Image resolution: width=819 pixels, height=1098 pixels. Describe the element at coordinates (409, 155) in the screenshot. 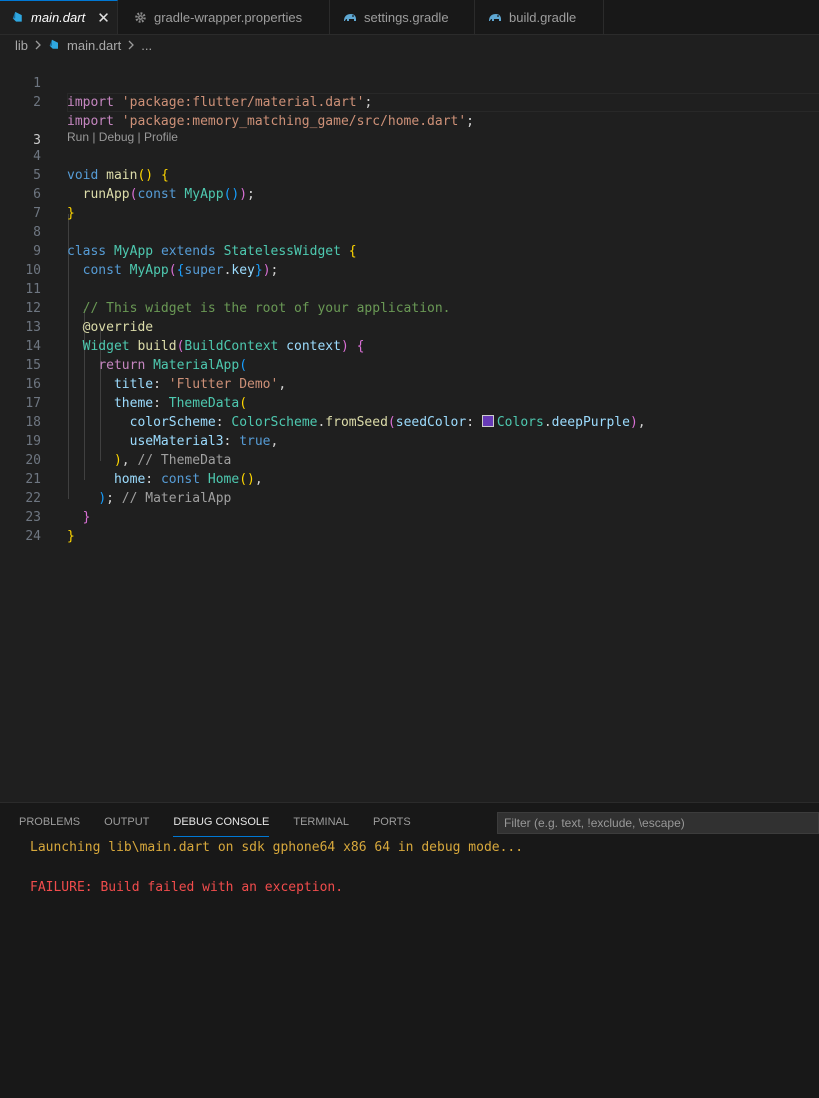

I see `code-line: 4 void main() {` at that location.